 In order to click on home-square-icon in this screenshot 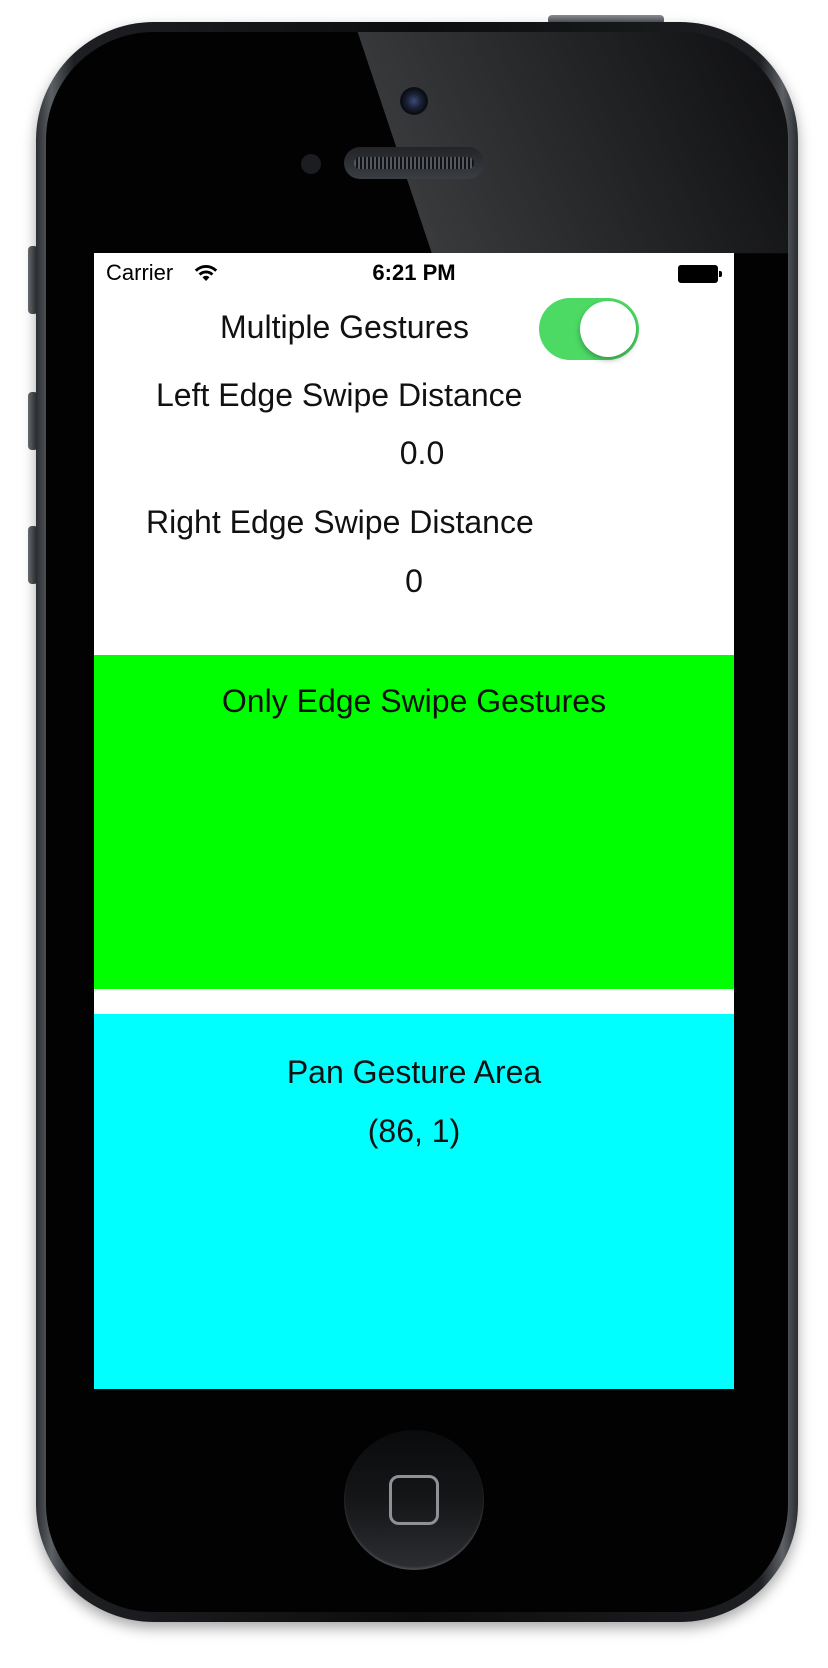, I will do `click(414, 1500)`.